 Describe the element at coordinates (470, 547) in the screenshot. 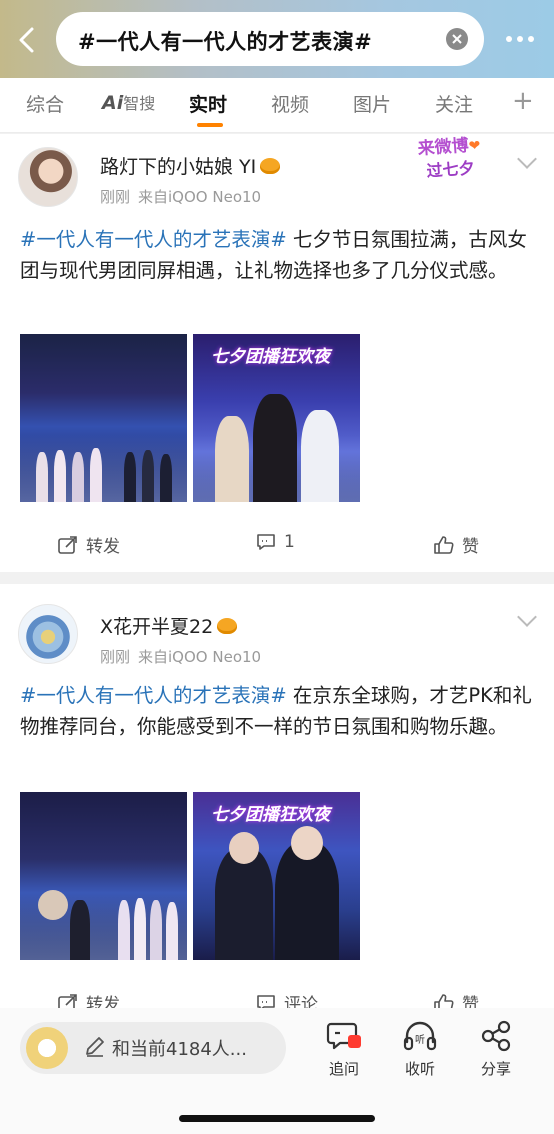

I see `like-label: 赞` at that location.